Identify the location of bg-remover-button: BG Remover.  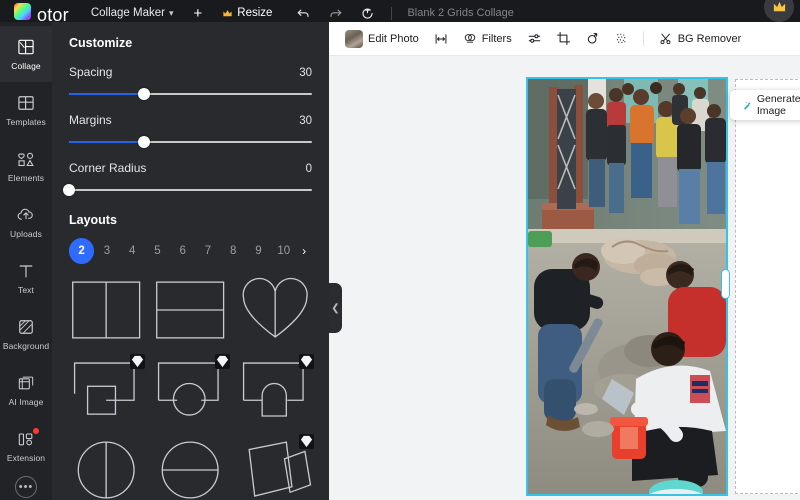
(700, 39).